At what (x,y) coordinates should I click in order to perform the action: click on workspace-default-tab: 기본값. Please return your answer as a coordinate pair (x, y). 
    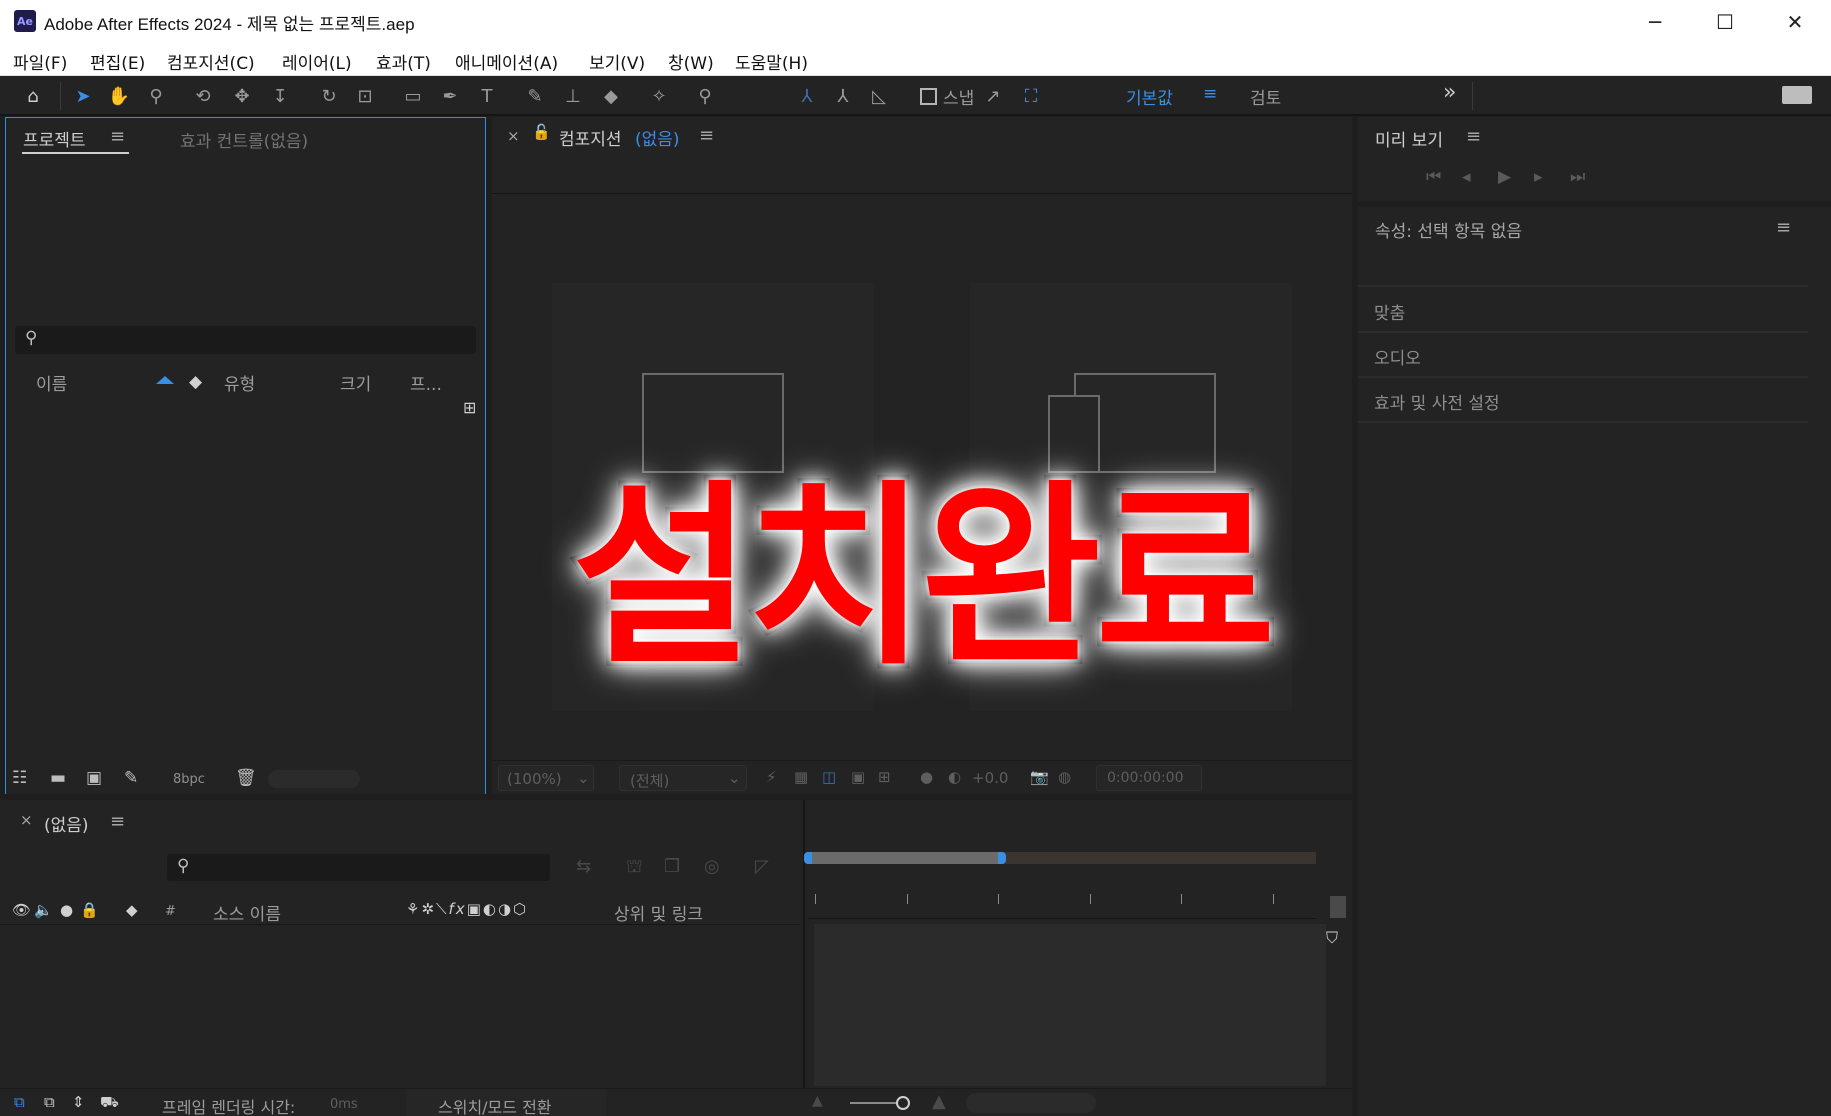
    Looking at the image, I should click on (1149, 96).